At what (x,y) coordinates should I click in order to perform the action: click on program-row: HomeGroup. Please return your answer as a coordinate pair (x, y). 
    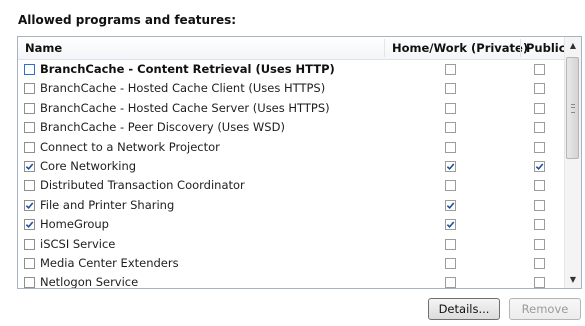
    Looking at the image, I should click on (292, 224).